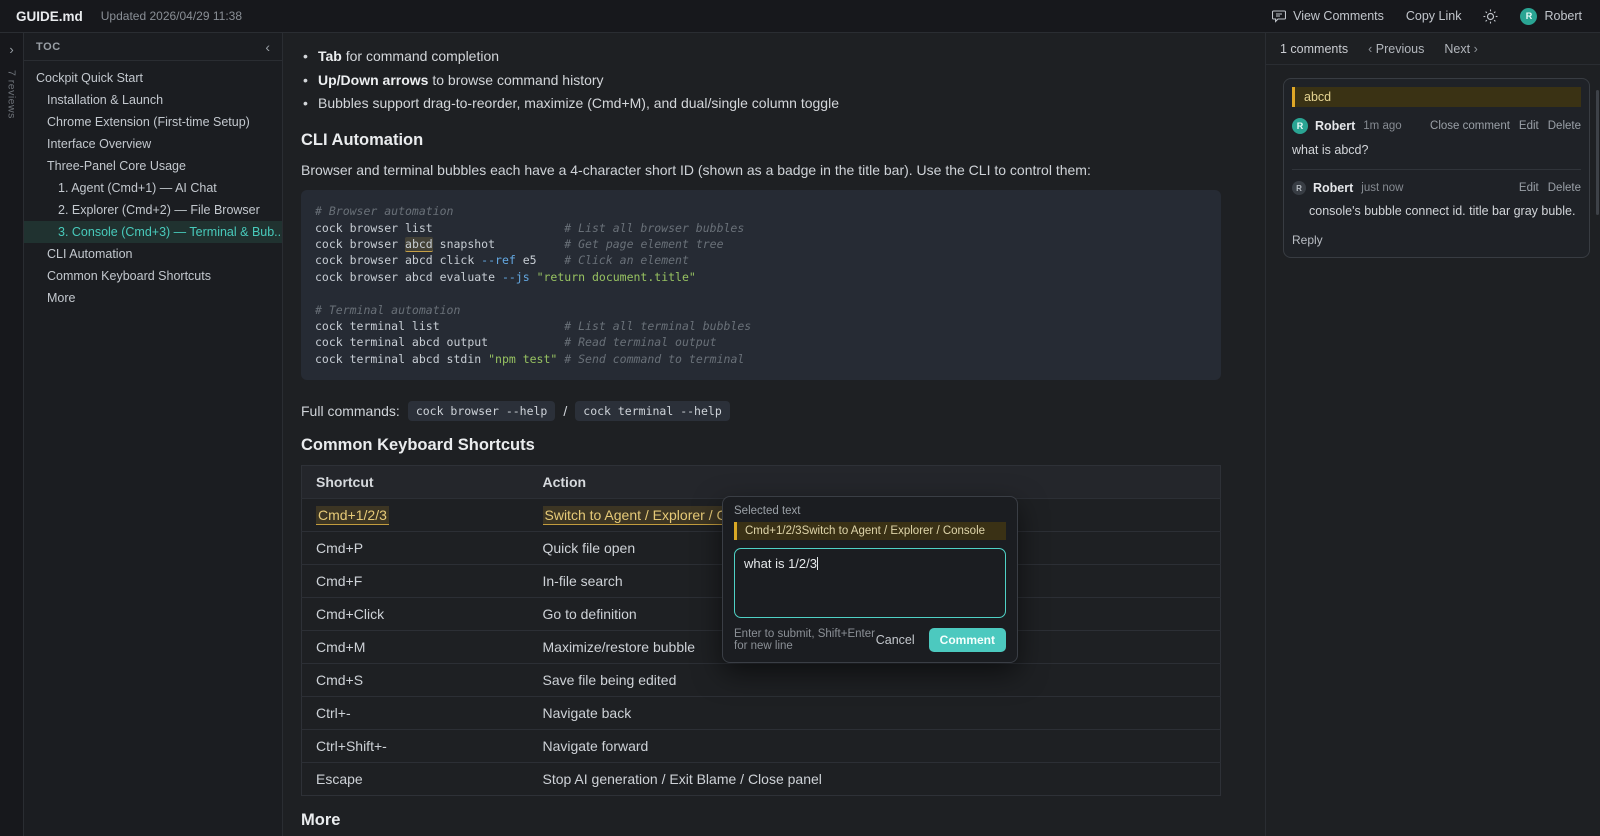 The height and width of the screenshot is (836, 1600). I want to click on user-name: Robert, so click(1563, 16).